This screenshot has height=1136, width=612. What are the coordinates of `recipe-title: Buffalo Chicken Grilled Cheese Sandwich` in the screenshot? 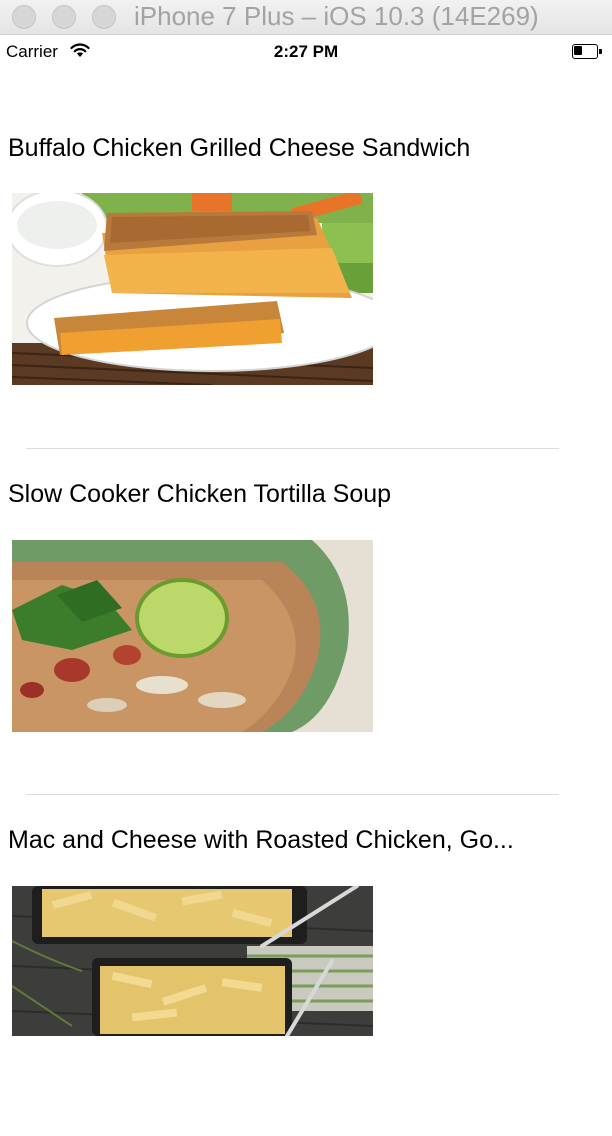 It's located at (239, 148).